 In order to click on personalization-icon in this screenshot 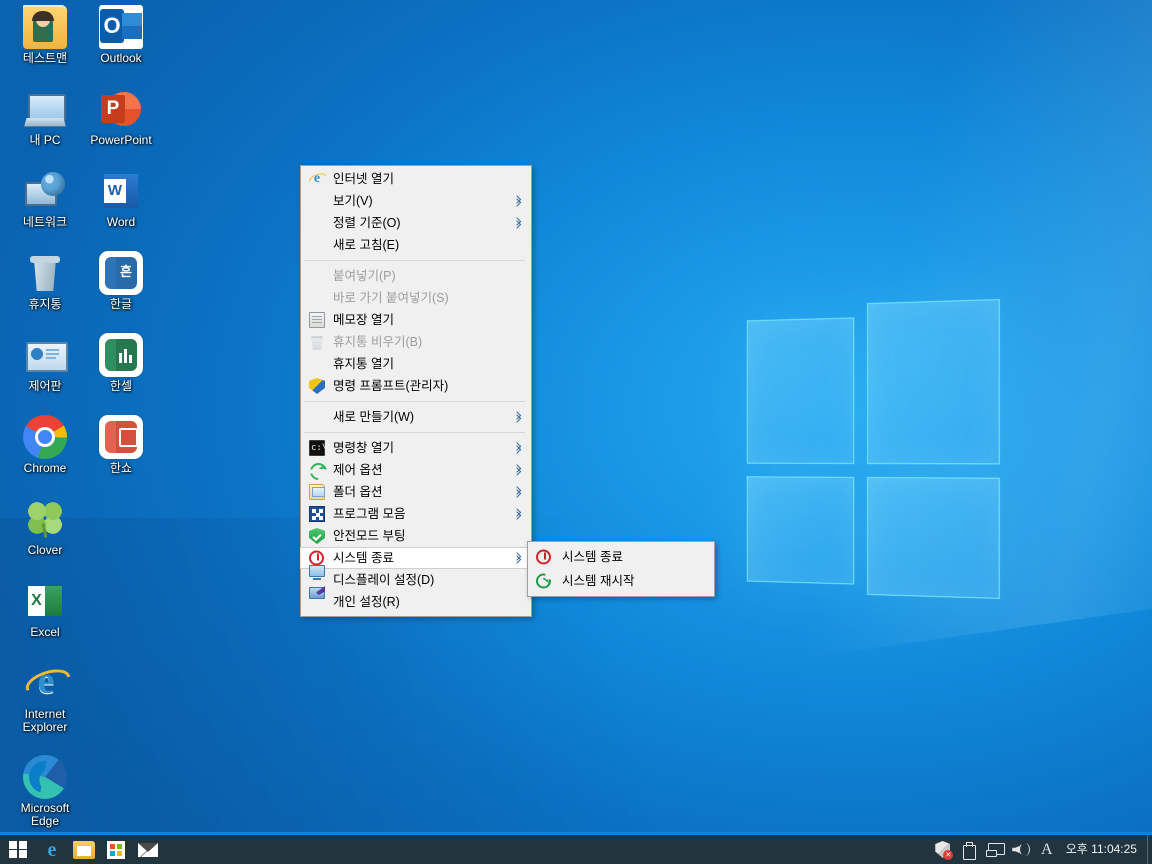, I will do `click(317, 593)`.